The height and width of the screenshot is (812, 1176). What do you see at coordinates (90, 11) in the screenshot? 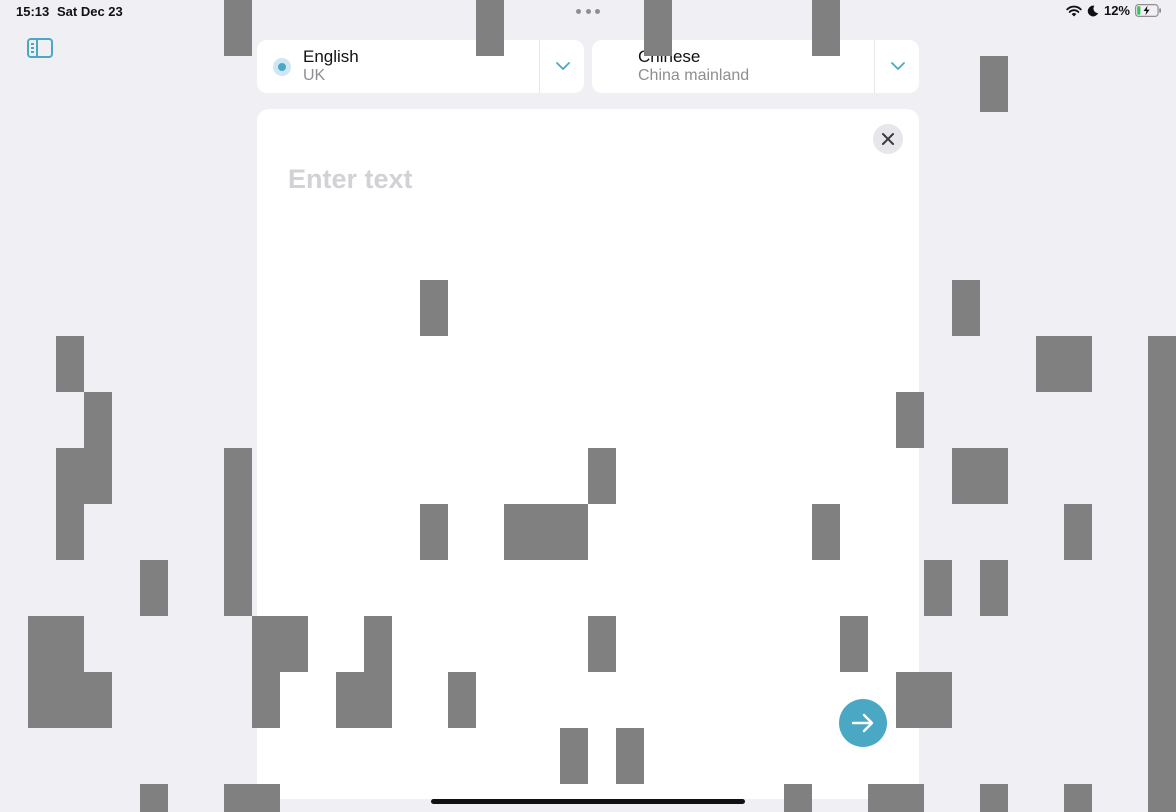
I see `status-date: Sat Dec 23` at bounding box center [90, 11].